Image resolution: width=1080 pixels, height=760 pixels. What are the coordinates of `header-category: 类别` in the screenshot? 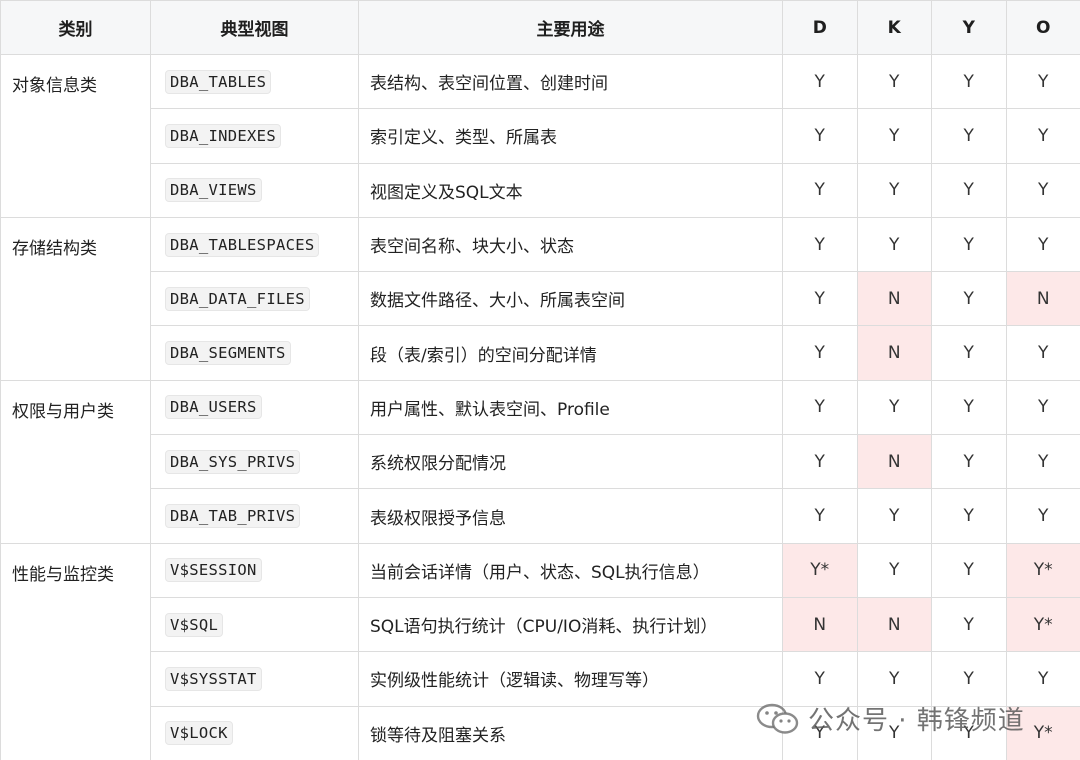 It's located at (75, 27).